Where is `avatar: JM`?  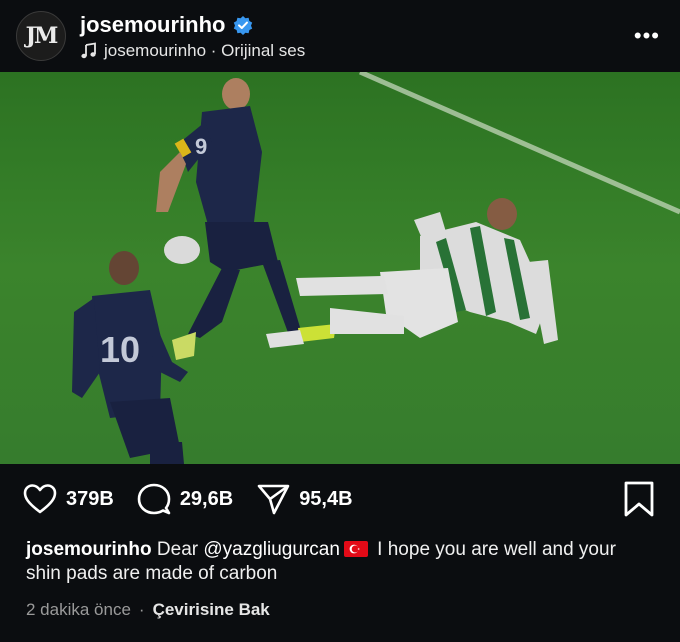 avatar: JM is located at coordinates (41, 36).